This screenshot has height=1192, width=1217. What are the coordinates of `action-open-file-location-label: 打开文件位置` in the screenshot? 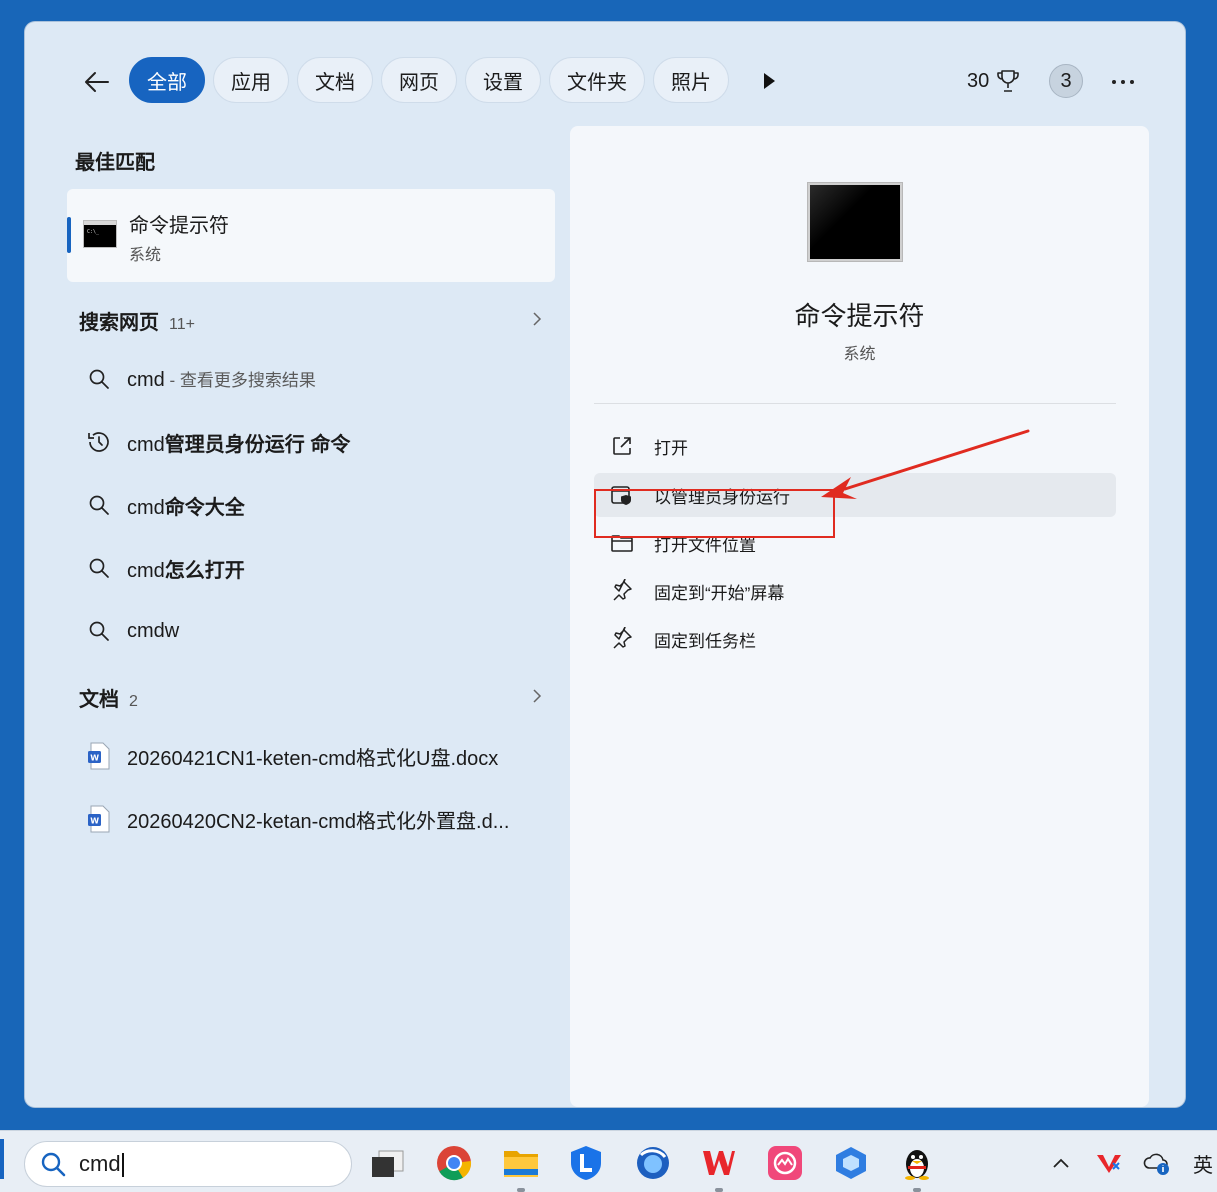 It's located at (705, 545).